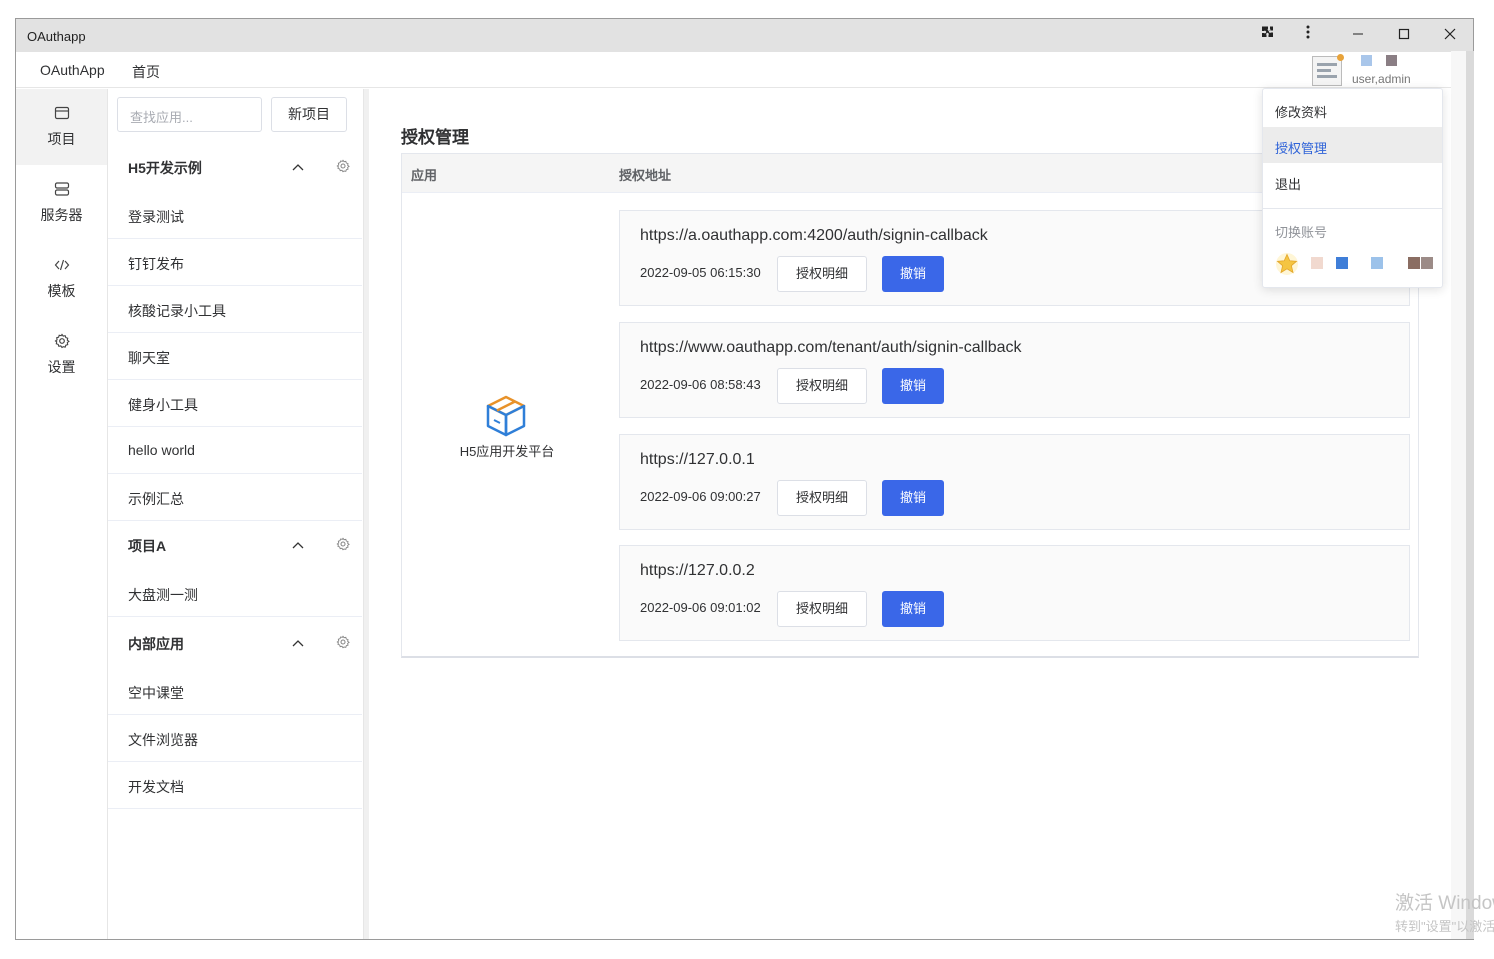  I want to click on group-title: H5开发示例, so click(165, 168).